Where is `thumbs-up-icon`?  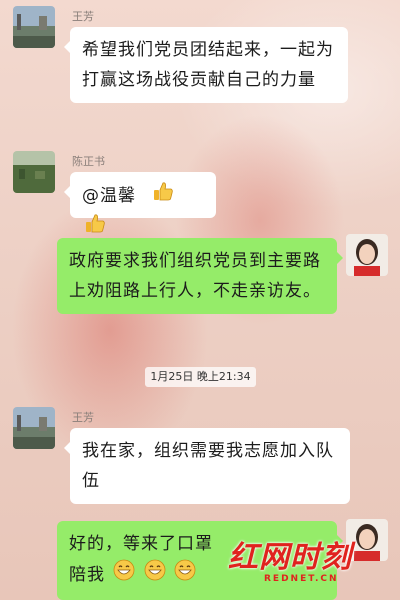 thumbs-up-icon is located at coordinates (163, 196).